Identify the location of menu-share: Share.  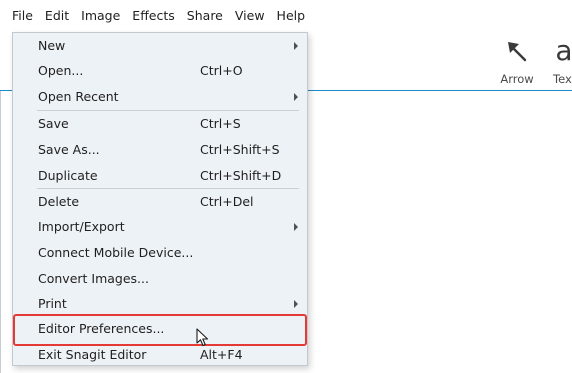
(205, 16).